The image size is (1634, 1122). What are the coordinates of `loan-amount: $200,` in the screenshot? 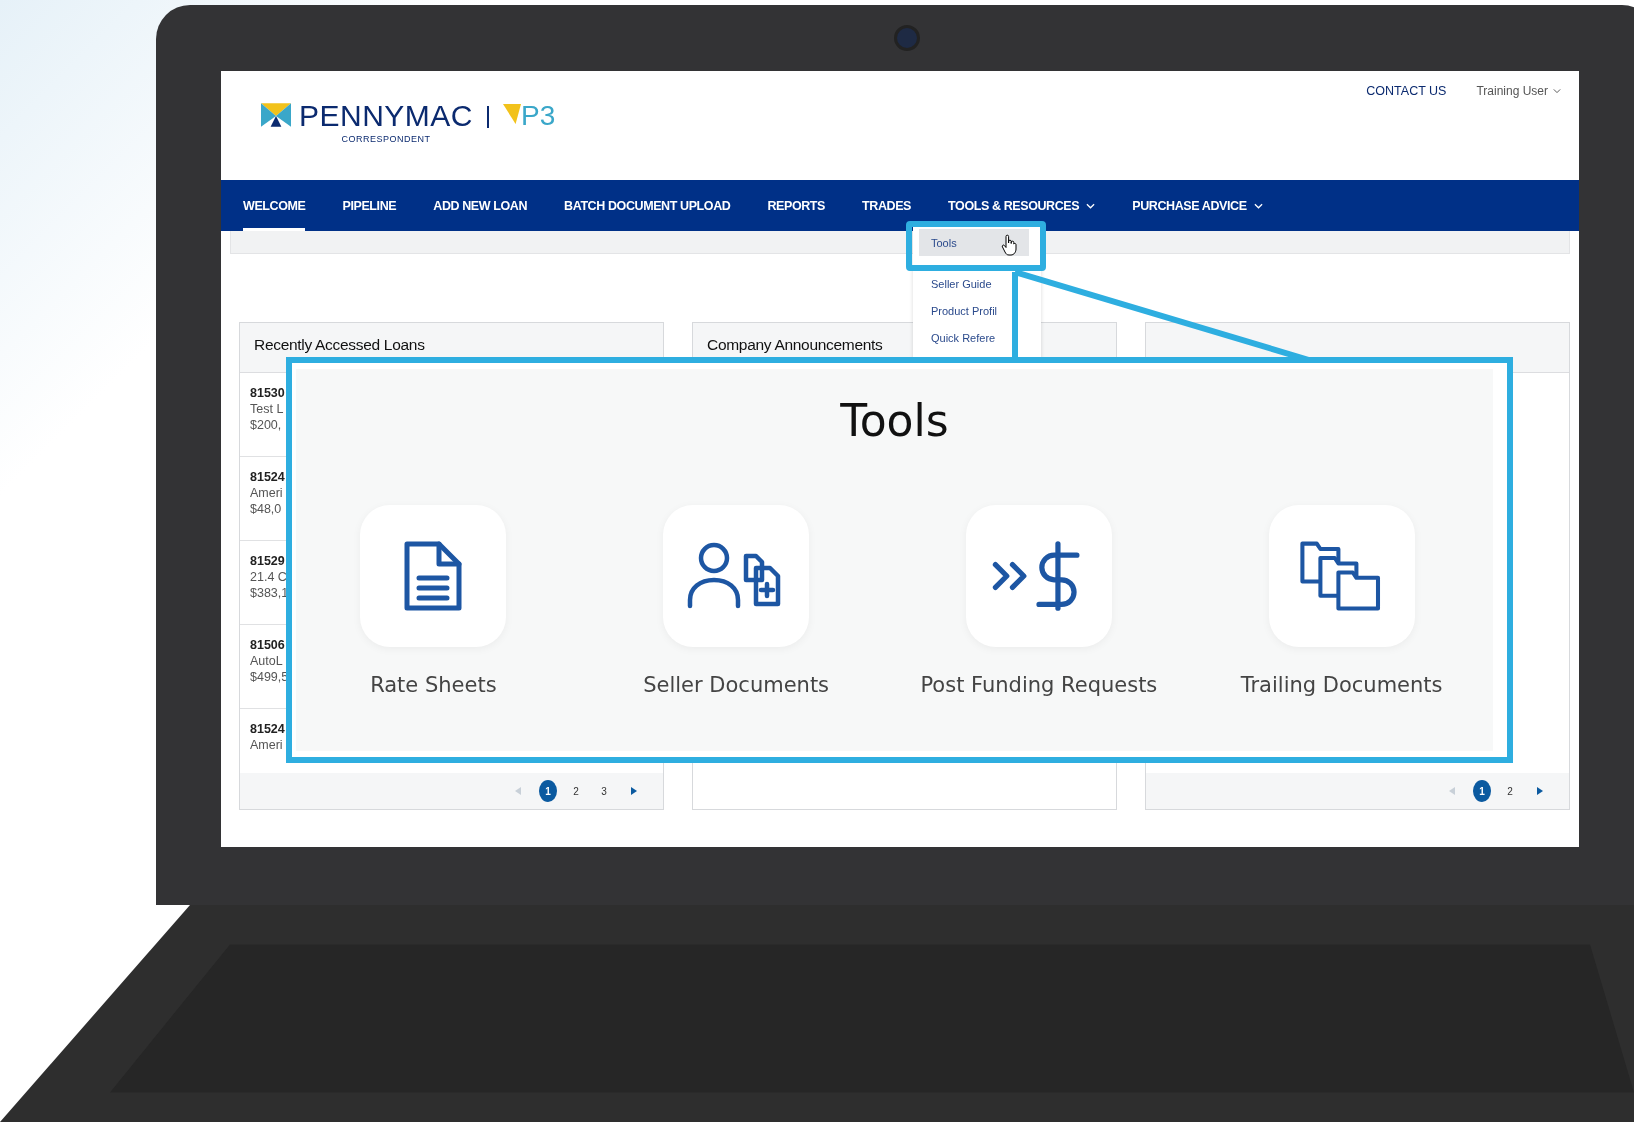 It's located at (266, 425).